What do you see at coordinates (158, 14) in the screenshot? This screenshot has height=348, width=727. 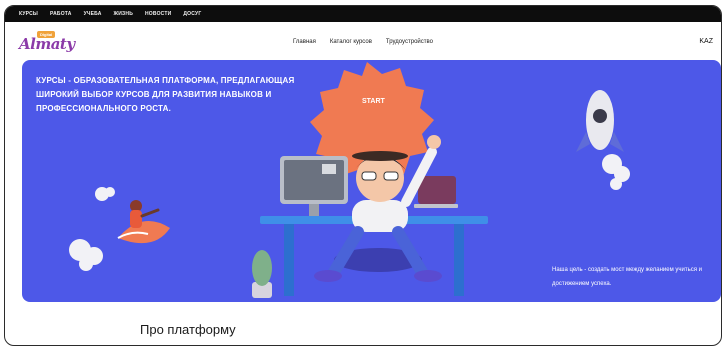 I see `top-link-news: НОВОСТИ` at bounding box center [158, 14].